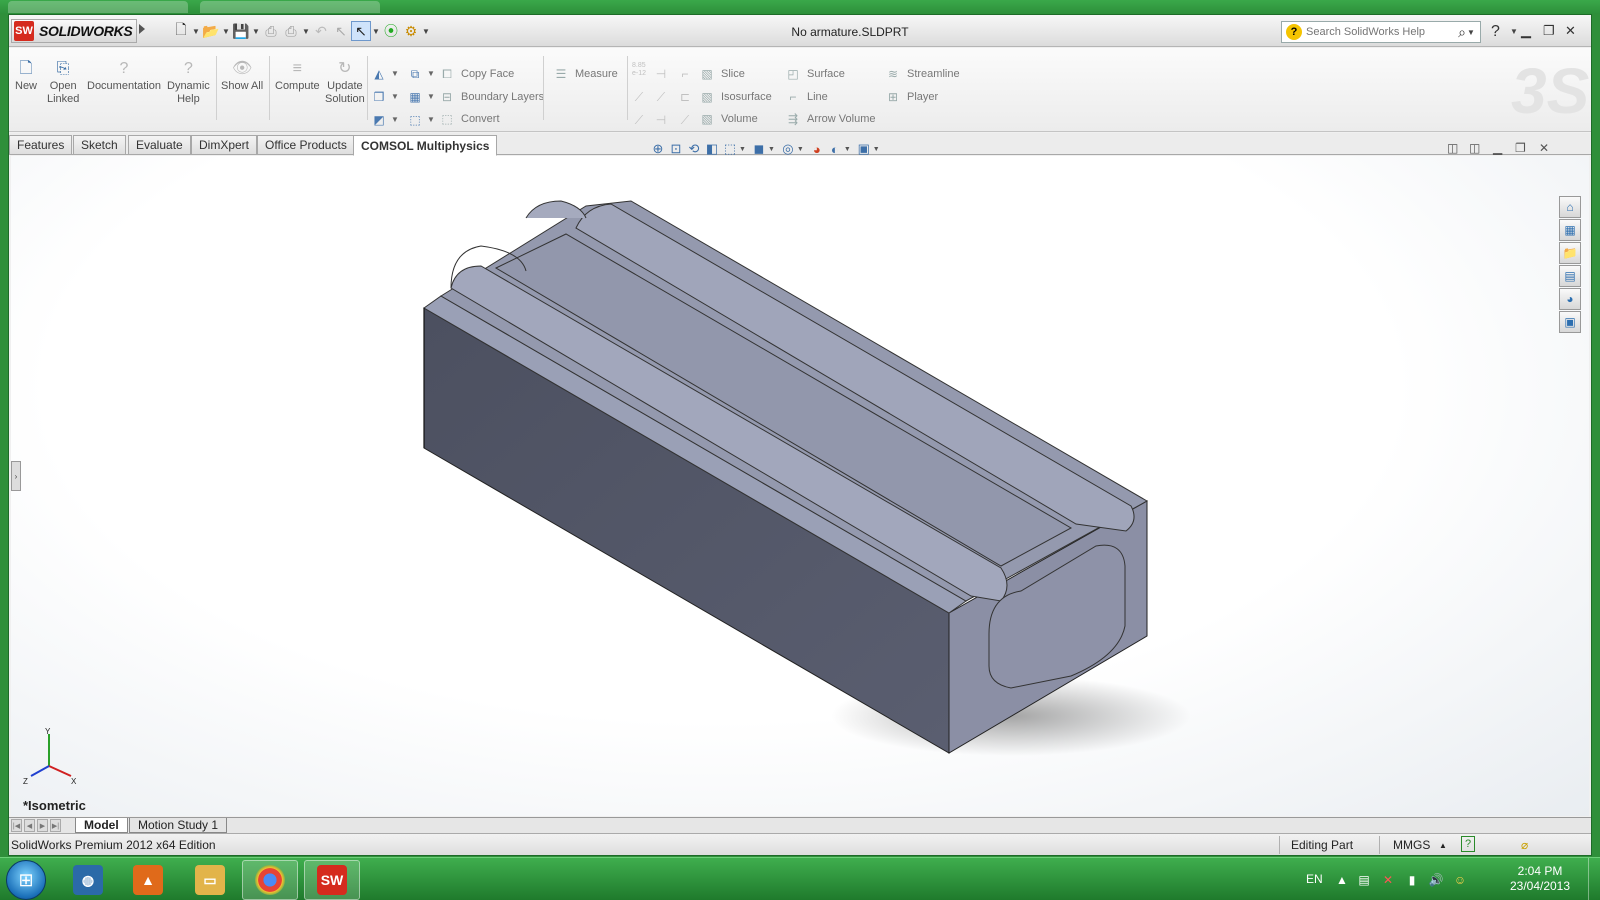 Image resolution: width=1600 pixels, height=900 pixels. I want to click on open-linked-button: ⎘ Open Linked, so click(63, 82).